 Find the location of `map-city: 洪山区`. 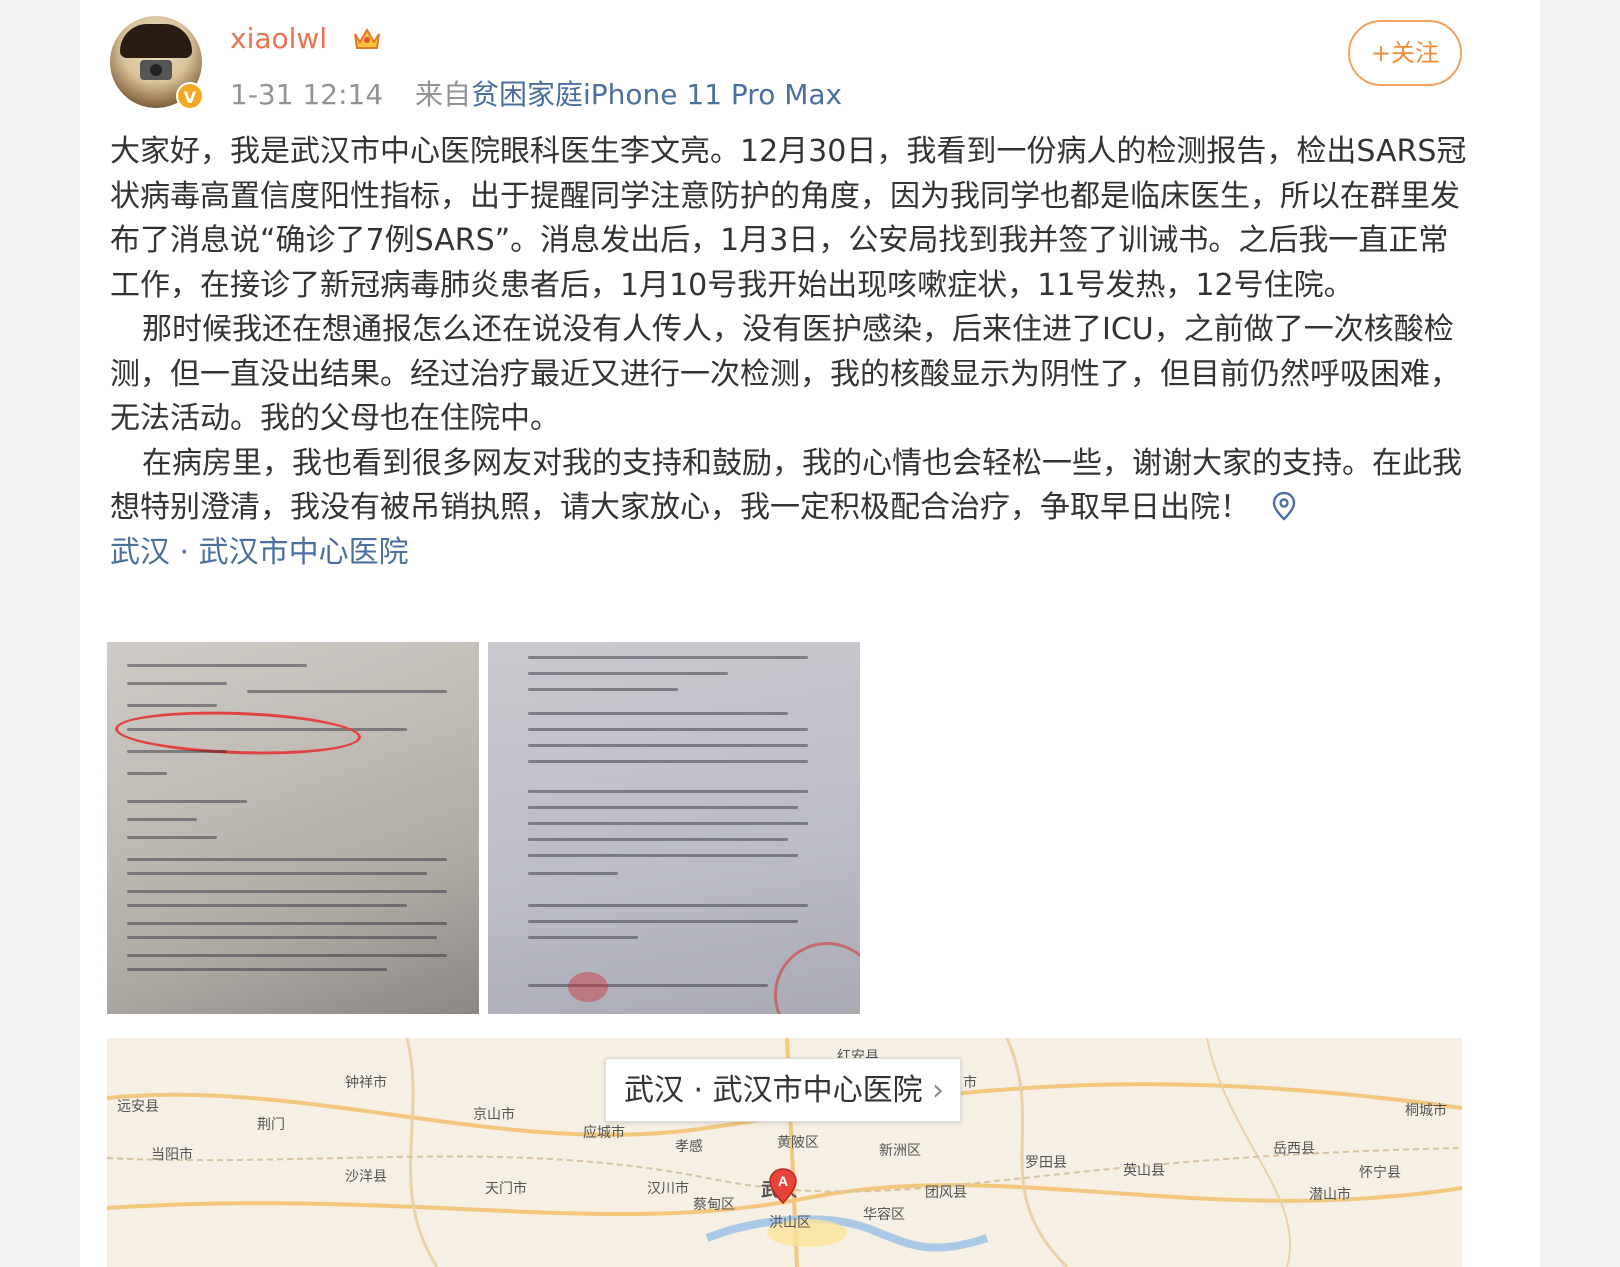

map-city: 洪山区 is located at coordinates (790, 1223).